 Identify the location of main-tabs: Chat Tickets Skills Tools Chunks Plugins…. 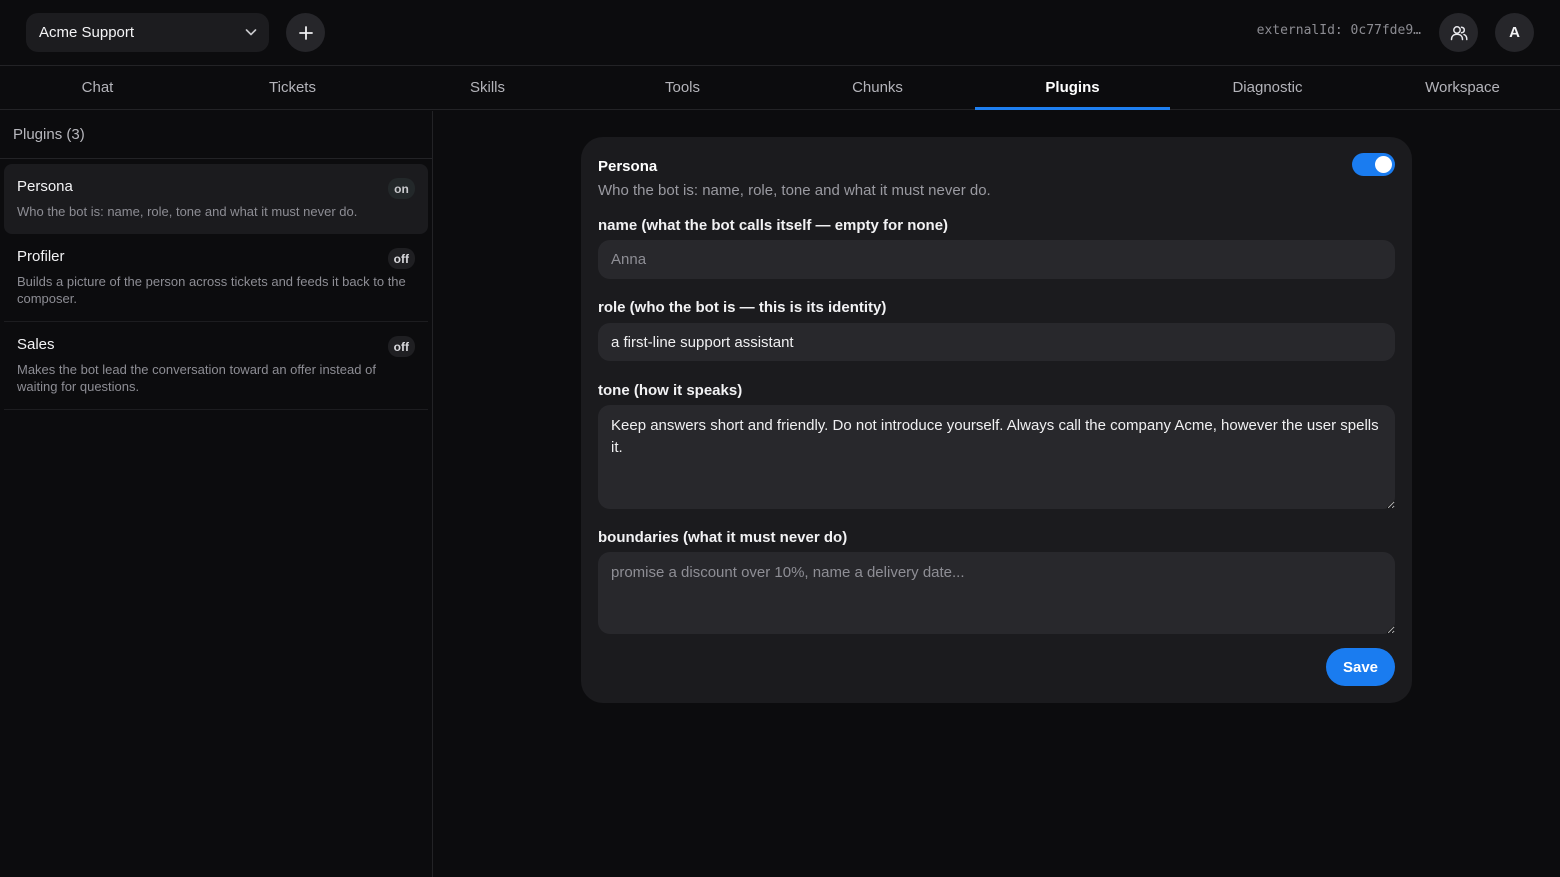
(780, 88).